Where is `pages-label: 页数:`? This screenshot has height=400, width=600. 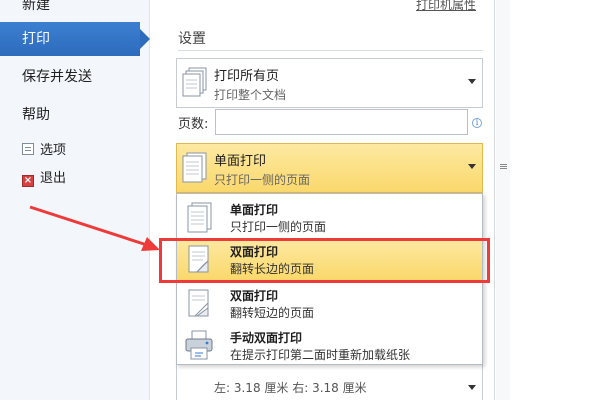 pages-label: 页数: is located at coordinates (193, 124).